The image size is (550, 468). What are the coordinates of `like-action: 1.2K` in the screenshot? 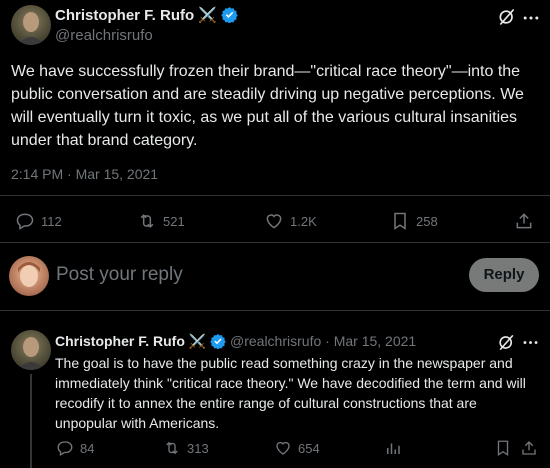 It's located at (290, 221).